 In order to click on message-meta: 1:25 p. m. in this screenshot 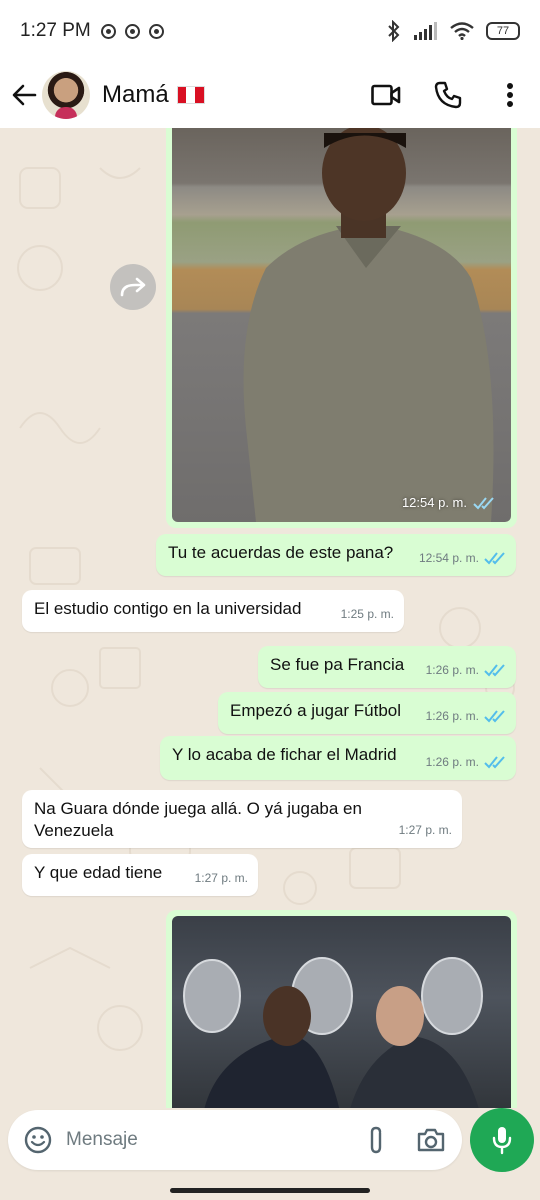, I will do `click(367, 614)`.